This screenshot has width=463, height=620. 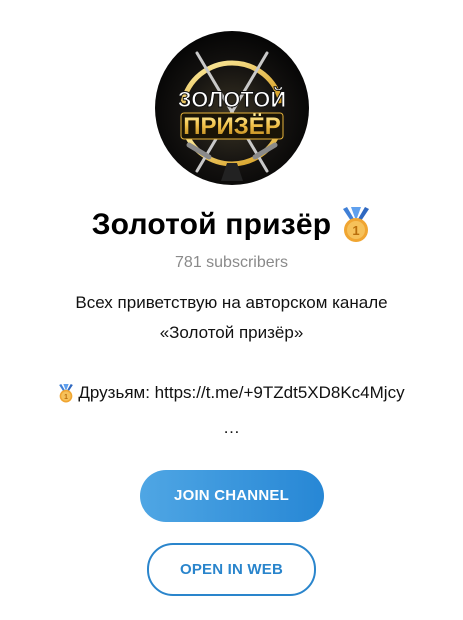 I want to click on description-line: «Золотой призёр», so click(x=231, y=332).